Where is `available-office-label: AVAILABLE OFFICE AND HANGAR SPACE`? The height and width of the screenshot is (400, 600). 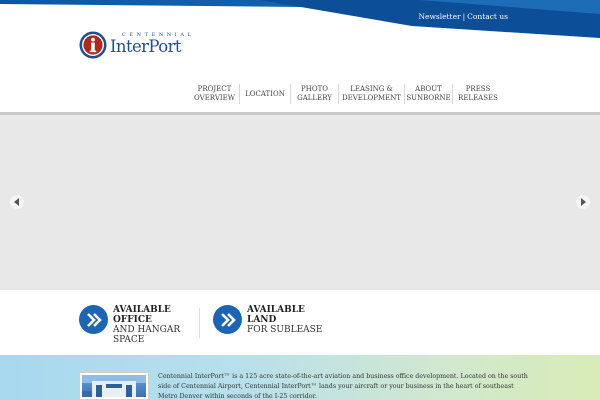 available-office-label: AVAILABLE OFFICE AND HANGAR SPACE is located at coordinates (146, 325).